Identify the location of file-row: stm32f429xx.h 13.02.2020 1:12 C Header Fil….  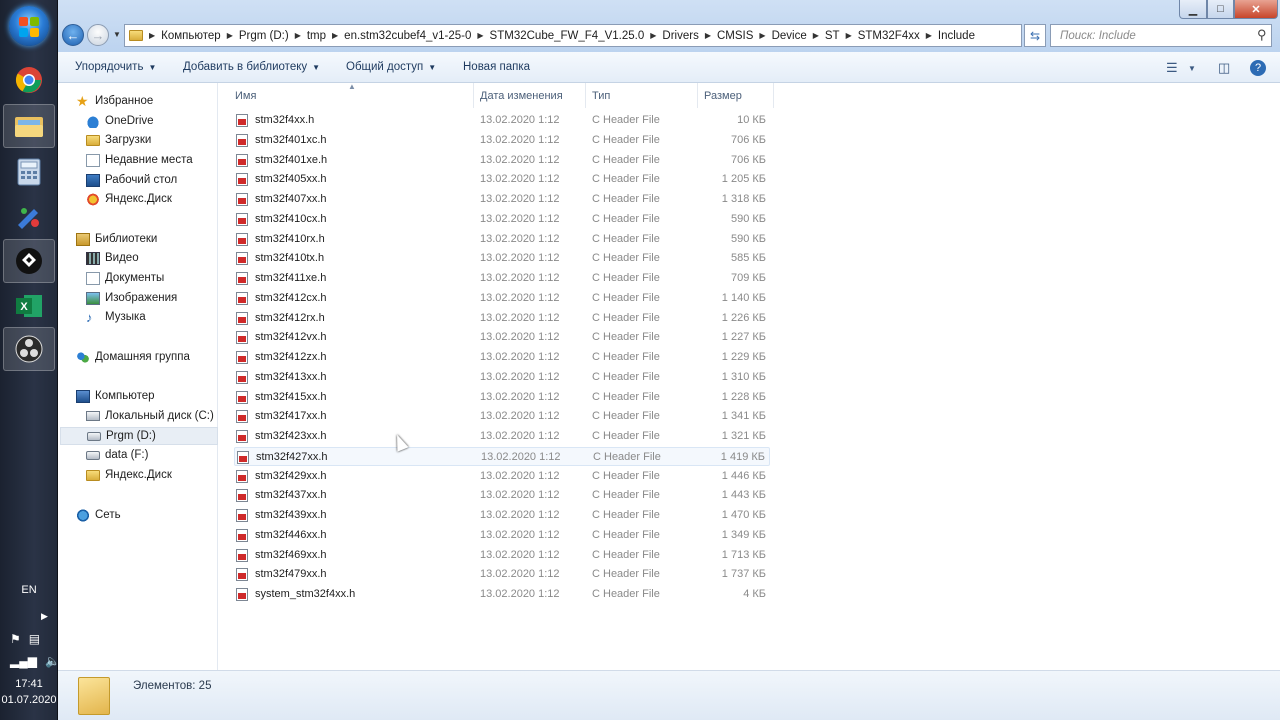
(502, 476).